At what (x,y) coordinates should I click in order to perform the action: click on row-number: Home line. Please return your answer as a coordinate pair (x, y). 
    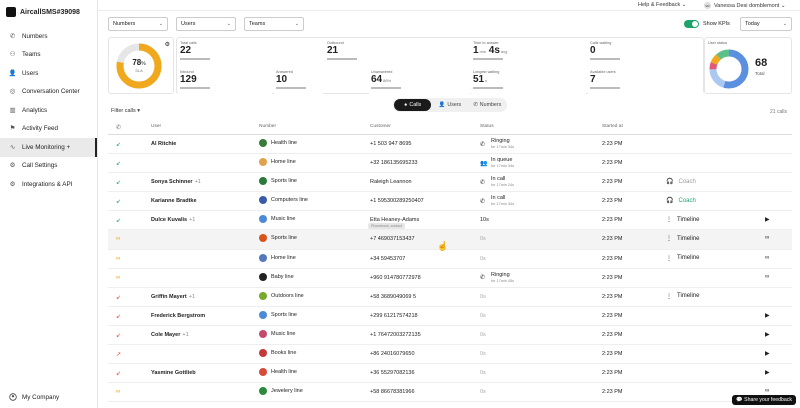
    Looking at the image, I should click on (277, 257).